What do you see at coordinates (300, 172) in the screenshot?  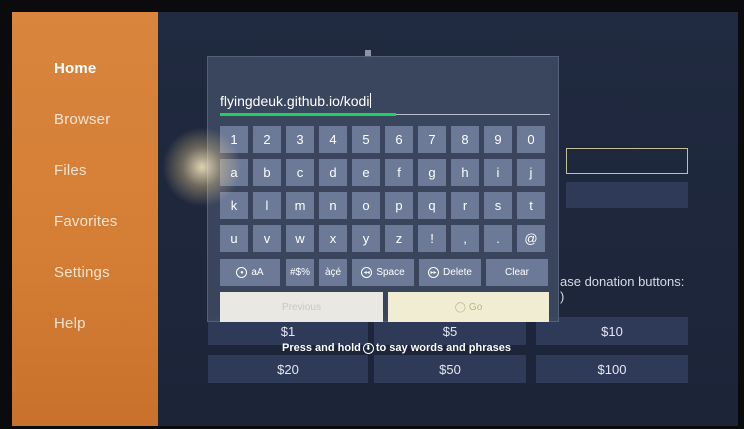 I see `key: c` at bounding box center [300, 172].